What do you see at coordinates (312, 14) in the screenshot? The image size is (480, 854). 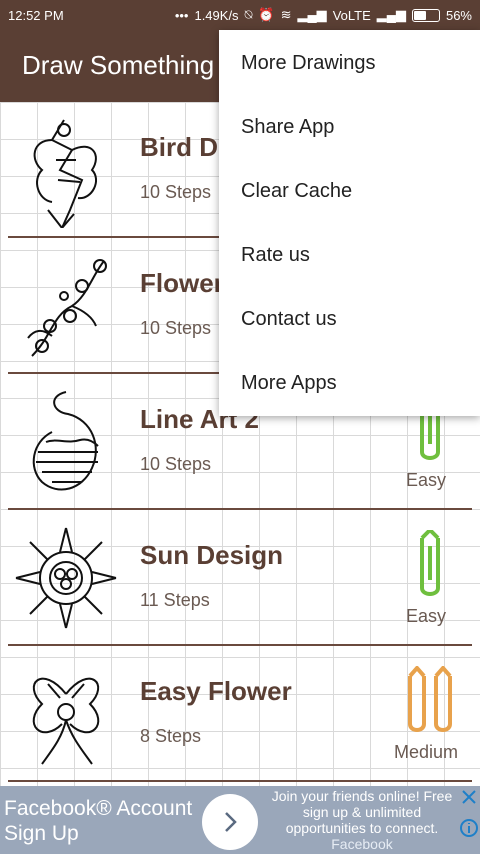 I see `signal-icon: ▂▄▆` at bounding box center [312, 14].